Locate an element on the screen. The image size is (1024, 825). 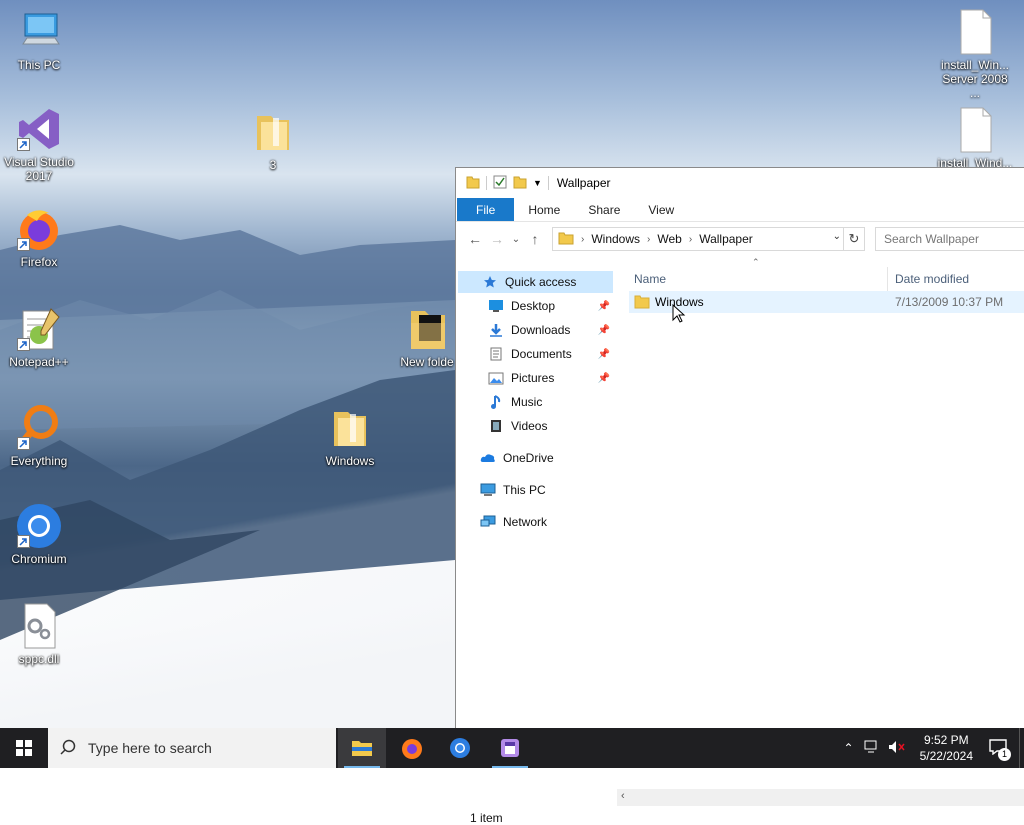
breadcrumb-item: Windows is located at coordinates (615, 239).